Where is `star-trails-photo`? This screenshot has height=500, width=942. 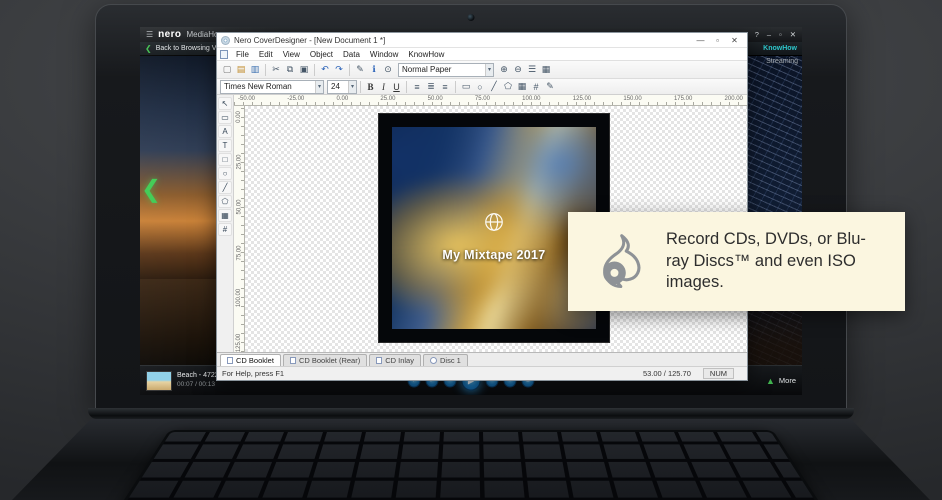 star-trails-photo is located at coordinates (774, 210).